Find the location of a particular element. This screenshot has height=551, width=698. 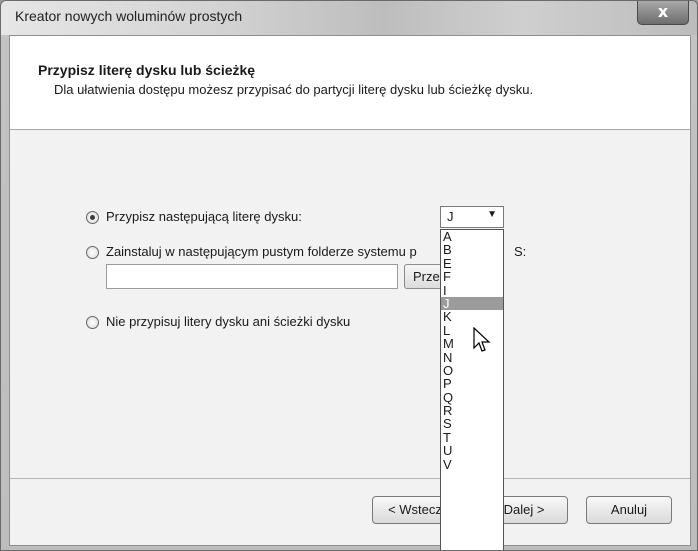

drive-letter-option: P is located at coordinates (472, 383).